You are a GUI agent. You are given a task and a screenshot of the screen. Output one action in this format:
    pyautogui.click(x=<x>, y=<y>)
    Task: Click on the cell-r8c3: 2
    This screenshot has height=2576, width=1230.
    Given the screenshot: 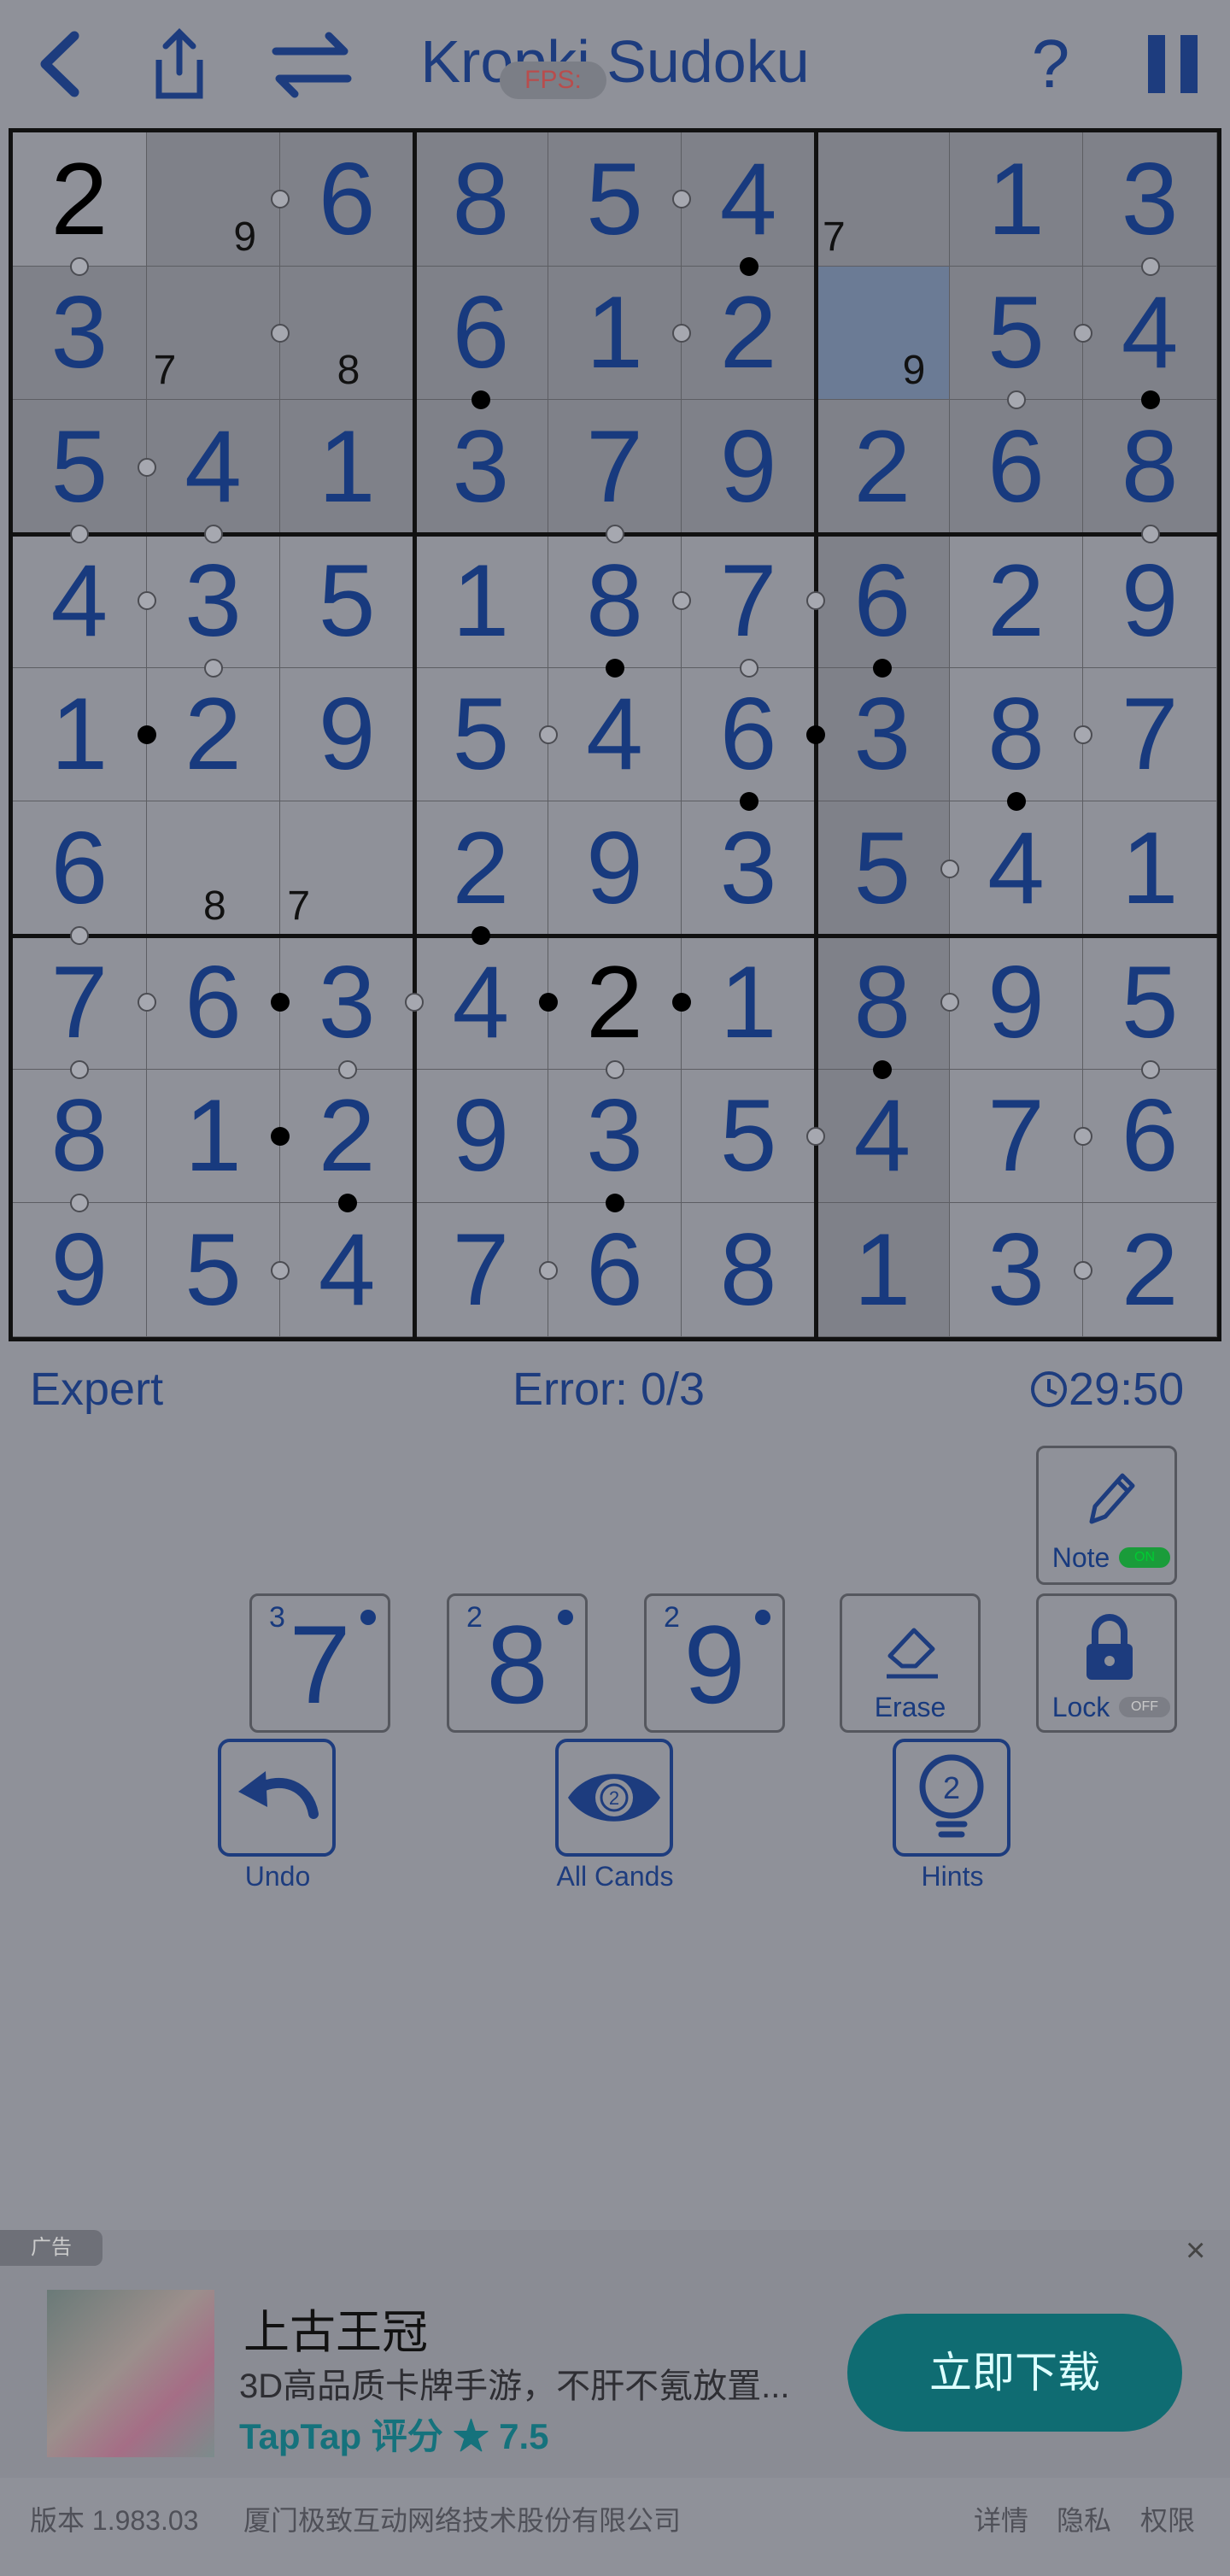 What is the action you would take?
    pyautogui.click(x=347, y=1136)
    